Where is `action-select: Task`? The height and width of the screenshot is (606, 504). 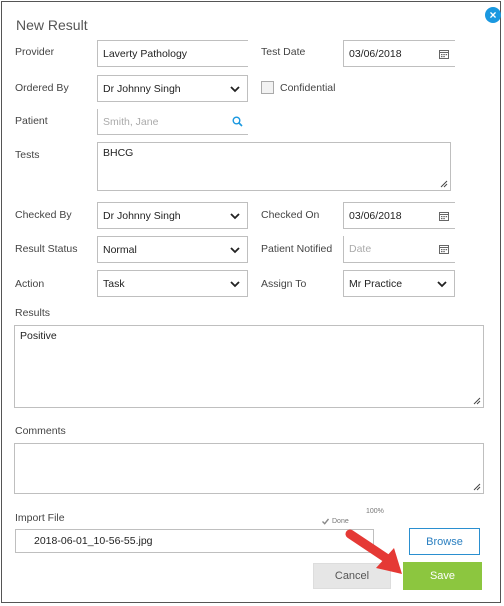 action-select: Task is located at coordinates (172, 283).